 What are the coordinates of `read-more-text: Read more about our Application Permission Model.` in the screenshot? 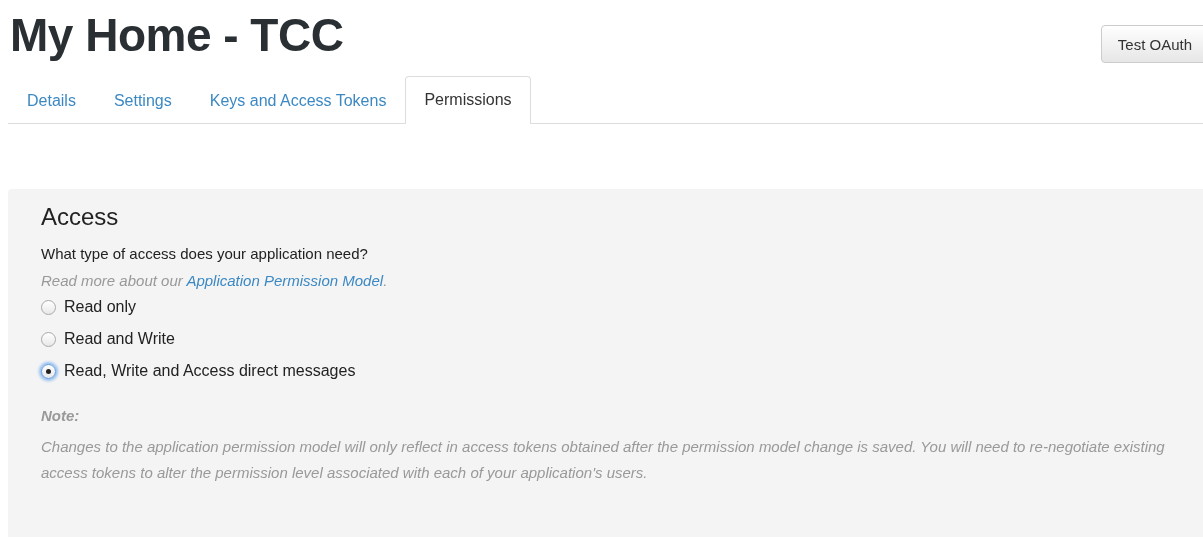 It's located at (215, 280).